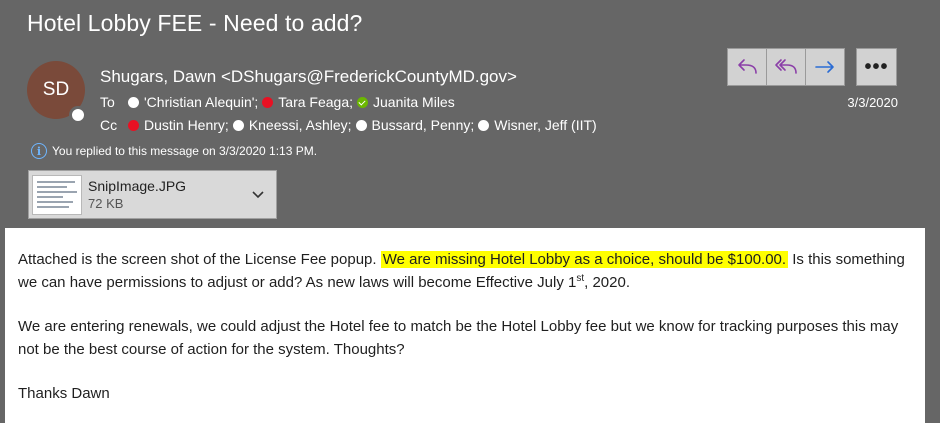 The image size is (940, 423). Describe the element at coordinates (545, 125) in the screenshot. I see `recipient-name: Wisner, Jeff (IIT)` at that location.